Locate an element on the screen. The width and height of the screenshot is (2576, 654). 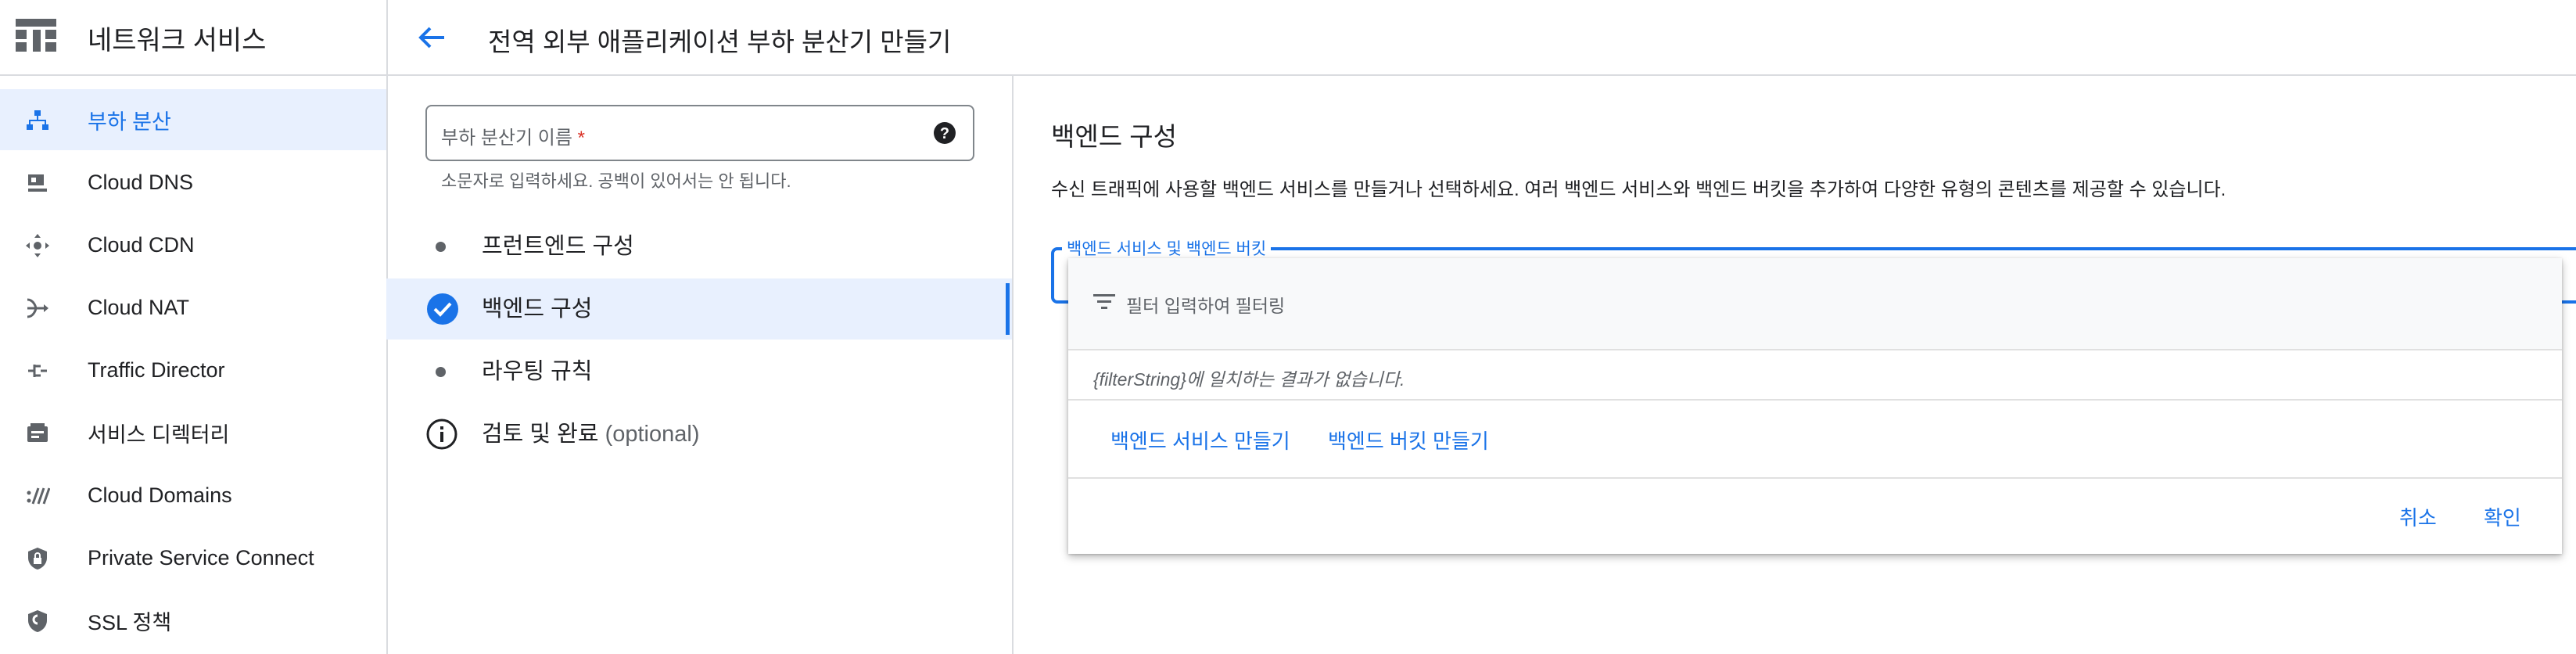
sidebar-item-label: SSL 정책 is located at coordinates (130, 622).